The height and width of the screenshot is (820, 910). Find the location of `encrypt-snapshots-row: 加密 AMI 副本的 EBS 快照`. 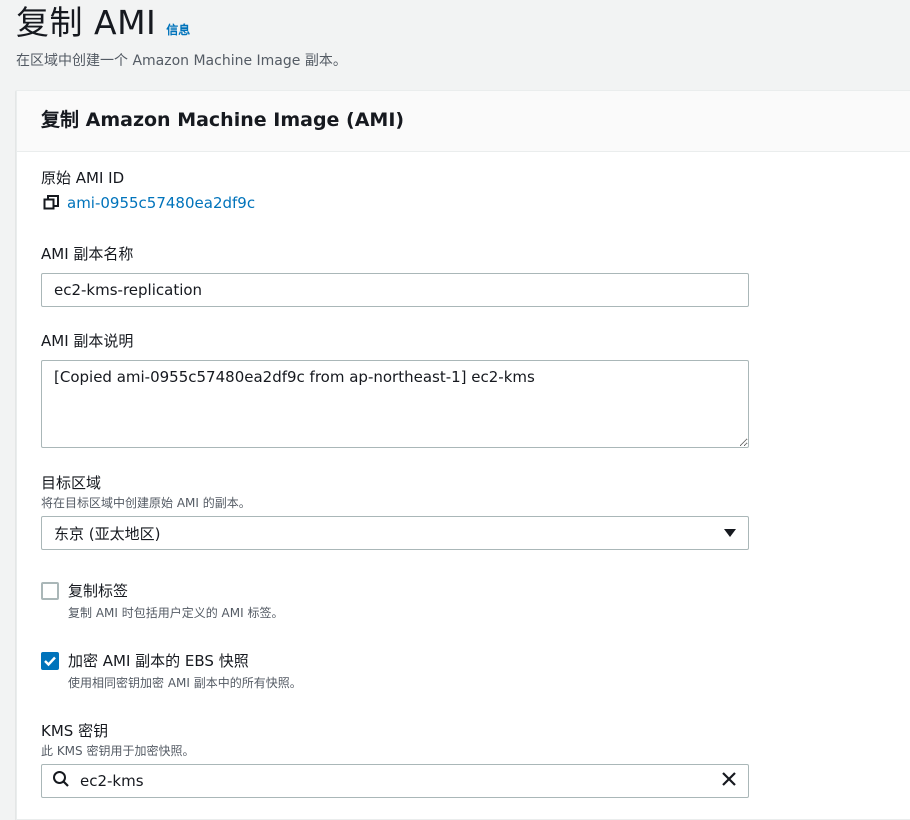

encrypt-snapshots-row: 加密 AMI 副本的 EBS 快照 is located at coordinates (171, 661).